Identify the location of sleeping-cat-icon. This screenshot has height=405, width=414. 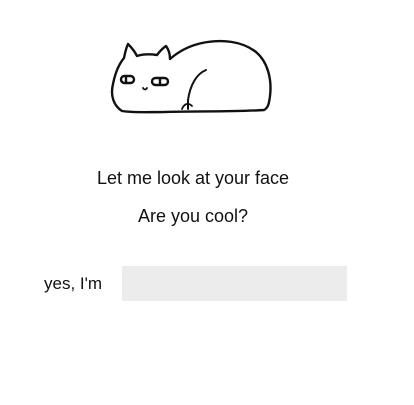
(190, 78).